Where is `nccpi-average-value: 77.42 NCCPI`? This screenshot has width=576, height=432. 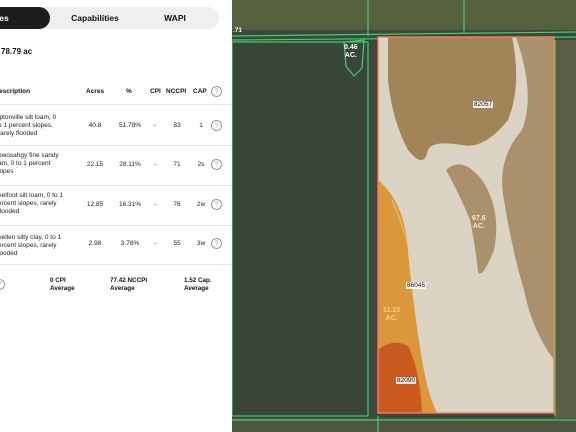
nccpi-average-value: 77.42 NCCPI is located at coordinates (129, 280).